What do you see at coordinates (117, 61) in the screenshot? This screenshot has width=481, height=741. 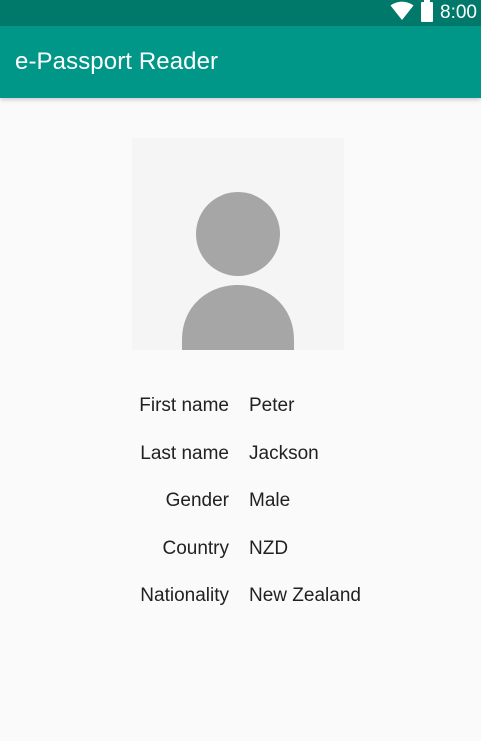 I see `app-title: e-Passport Reader` at bounding box center [117, 61].